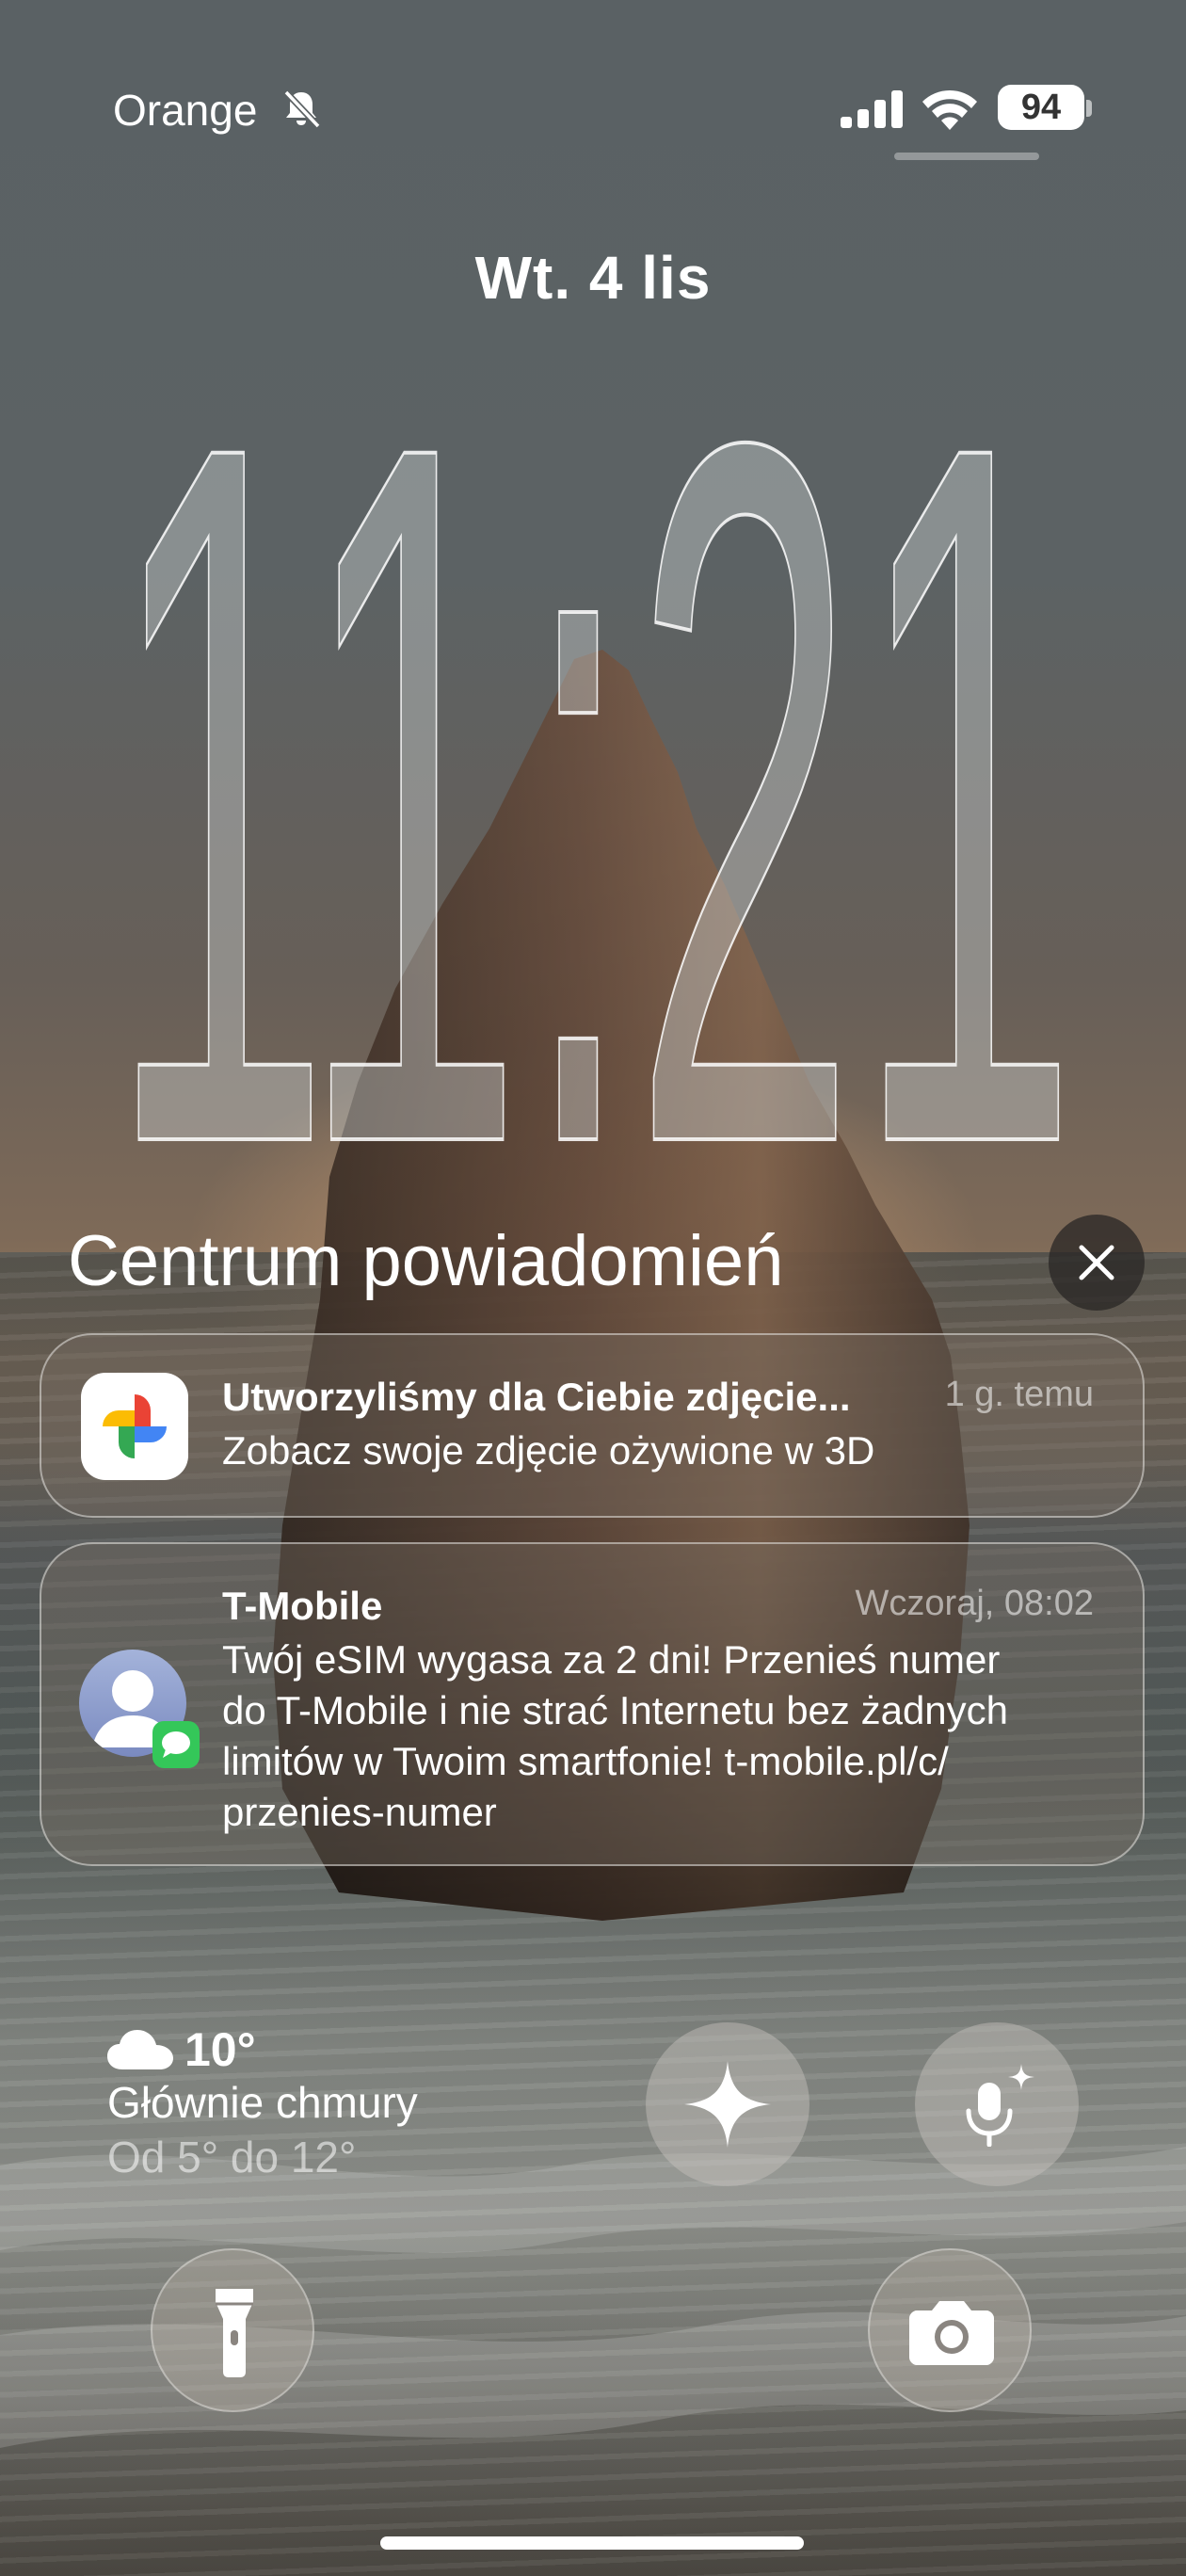  What do you see at coordinates (220, 2049) in the screenshot?
I see `weather-temperature: 10°` at bounding box center [220, 2049].